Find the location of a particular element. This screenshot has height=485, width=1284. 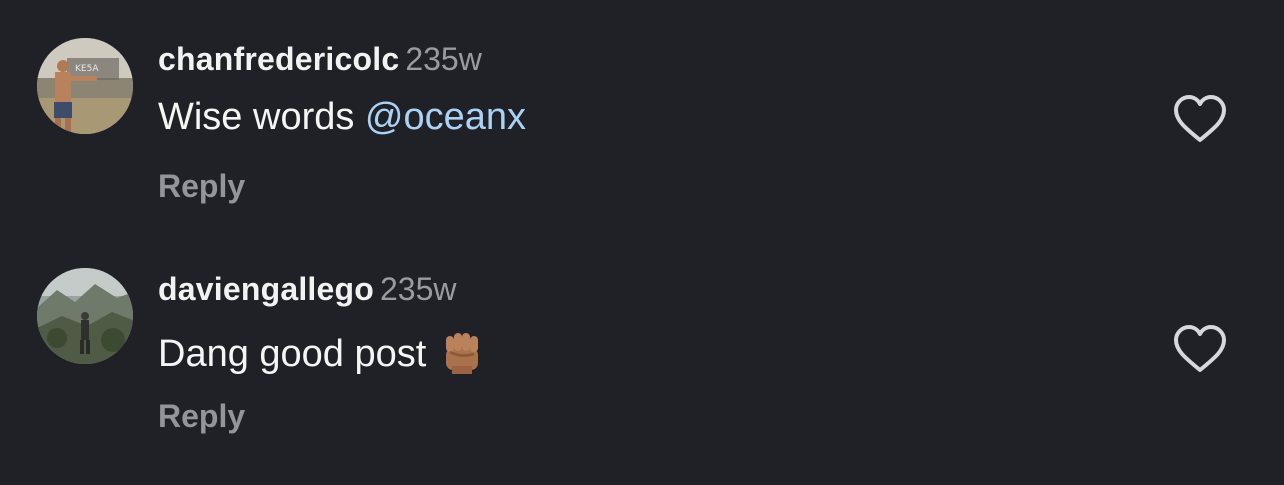

comment-header: chanfredericolc 235w is located at coordinates (320, 59).